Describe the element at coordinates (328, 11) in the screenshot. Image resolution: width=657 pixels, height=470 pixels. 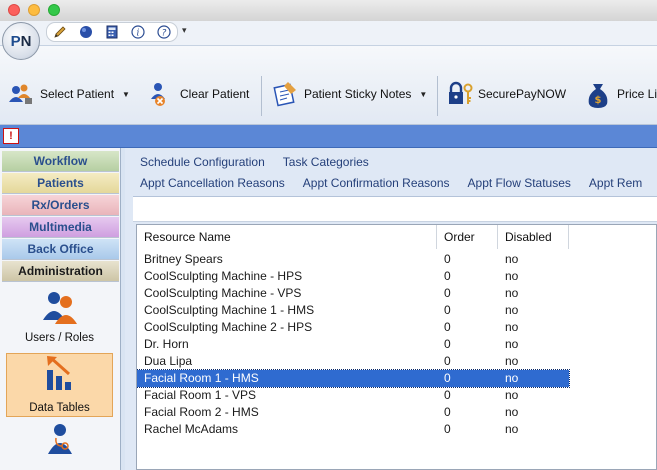
I see `window-titlebar` at that location.